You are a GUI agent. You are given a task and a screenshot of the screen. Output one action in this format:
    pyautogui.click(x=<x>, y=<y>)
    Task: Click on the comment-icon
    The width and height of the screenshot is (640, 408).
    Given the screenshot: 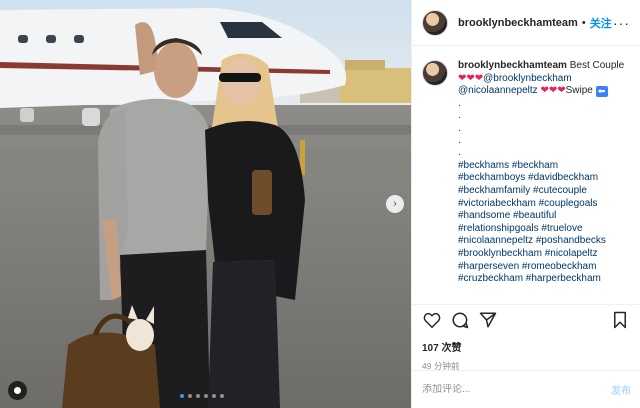 What is the action you would take?
    pyautogui.click(x=460, y=320)
    